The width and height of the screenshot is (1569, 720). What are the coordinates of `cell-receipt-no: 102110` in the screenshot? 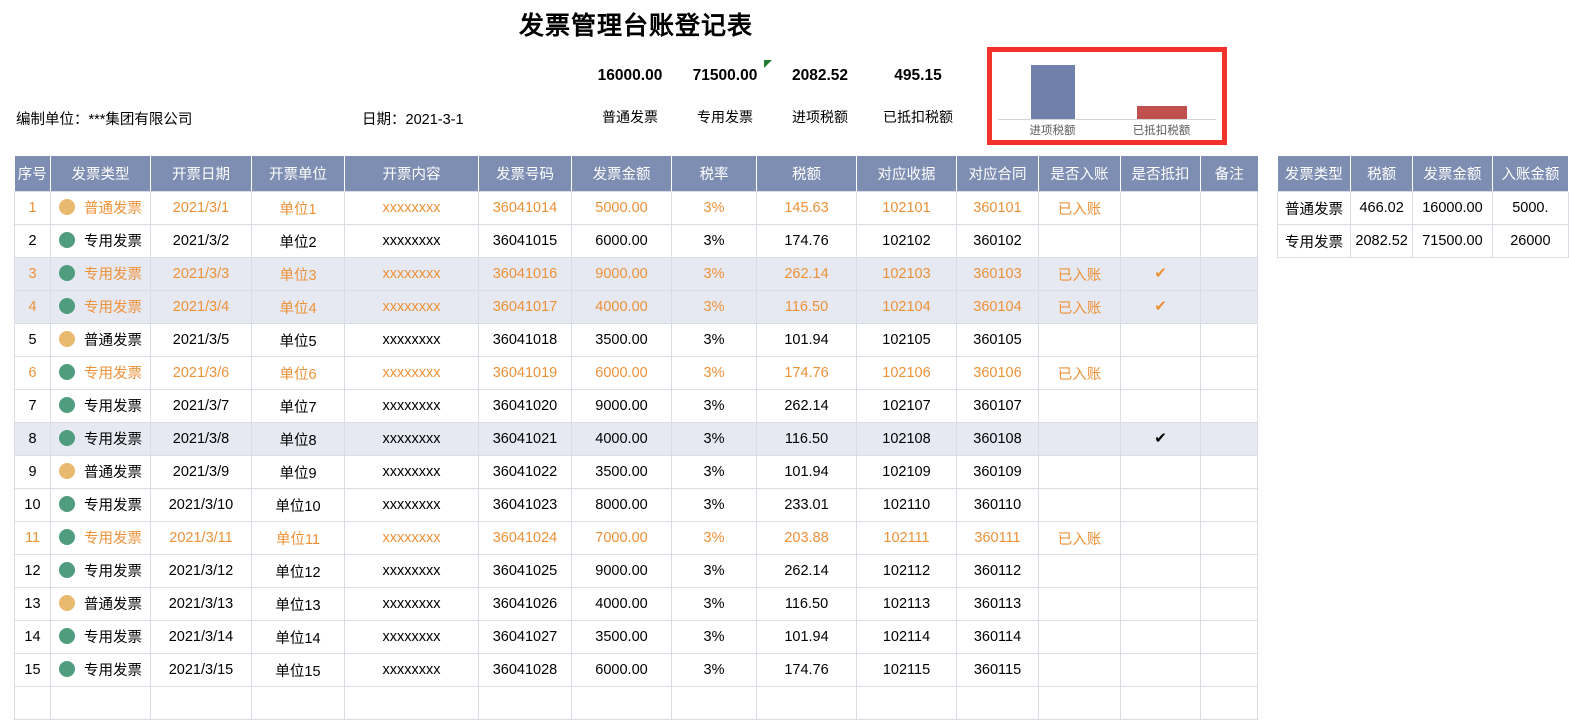 It's located at (906, 505).